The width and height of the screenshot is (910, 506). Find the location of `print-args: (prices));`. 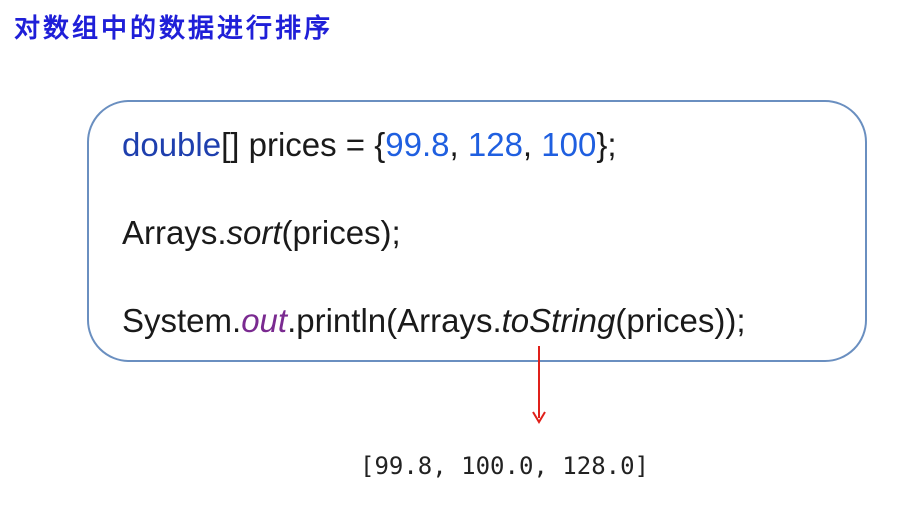

print-args: (prices)); is located at coordinates (680, 320).